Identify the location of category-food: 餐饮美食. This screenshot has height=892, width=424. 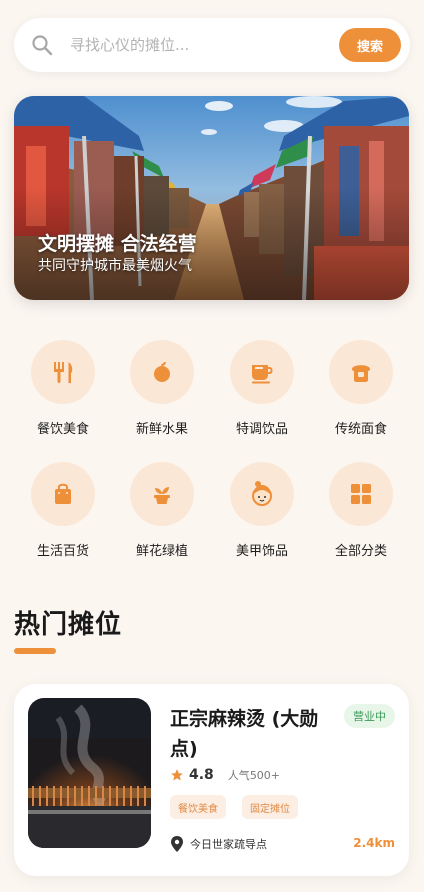
(63, 388).